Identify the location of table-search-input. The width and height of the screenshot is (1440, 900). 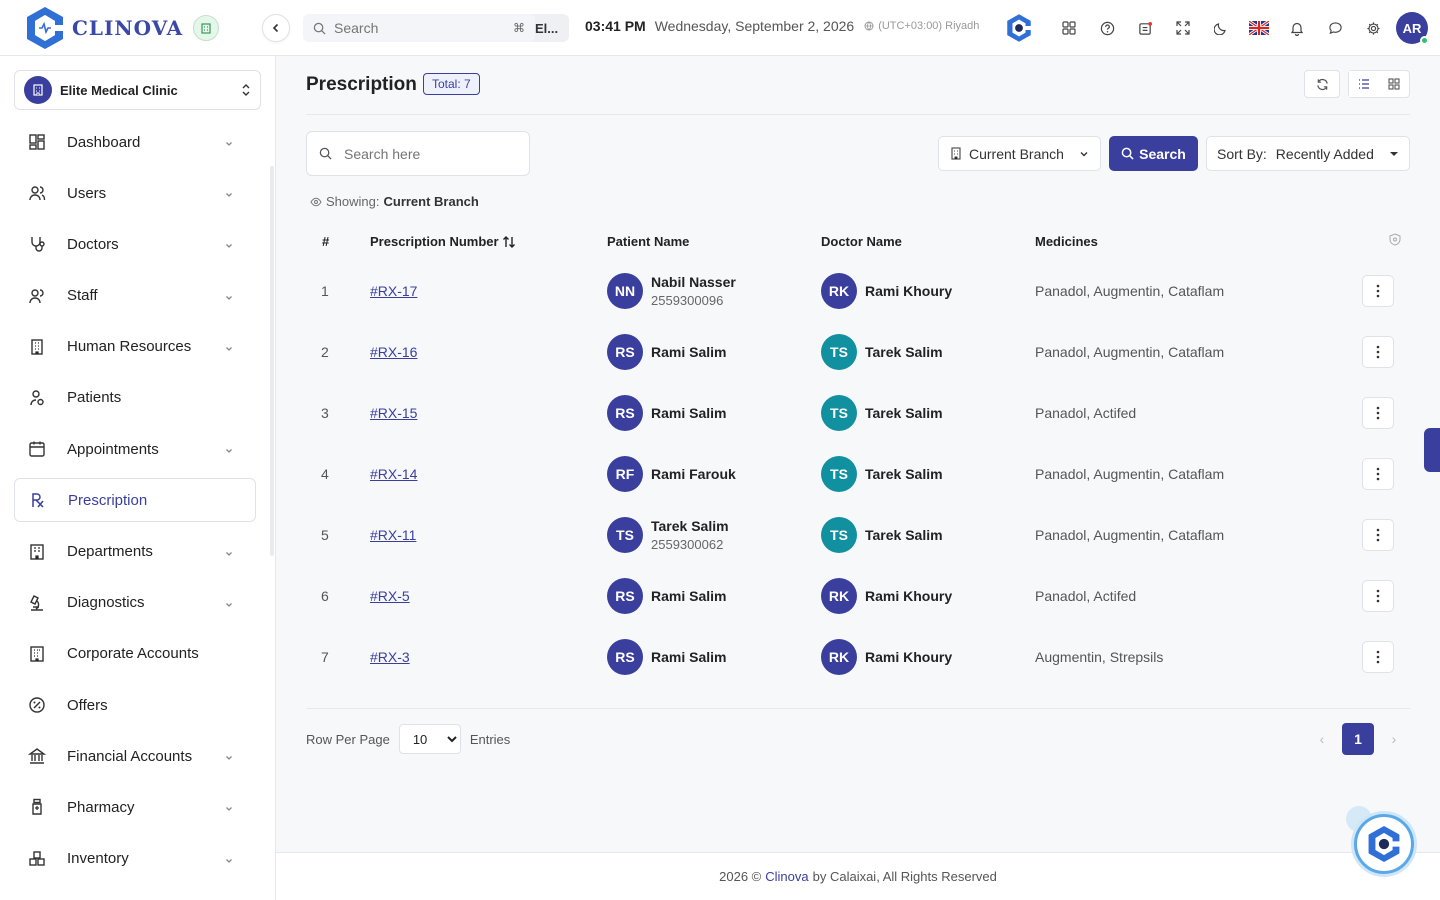
(429, 153).